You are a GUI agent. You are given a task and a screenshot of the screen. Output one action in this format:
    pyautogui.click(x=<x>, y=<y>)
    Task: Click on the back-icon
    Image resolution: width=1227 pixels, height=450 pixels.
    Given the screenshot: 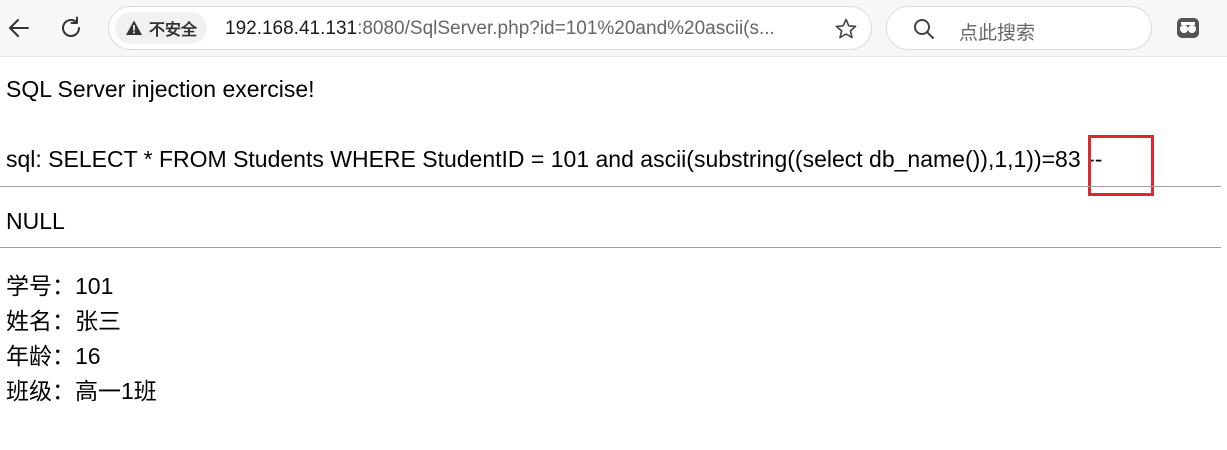 What is the action you would take?
    pyautogui.click(x=19, y=28)
    